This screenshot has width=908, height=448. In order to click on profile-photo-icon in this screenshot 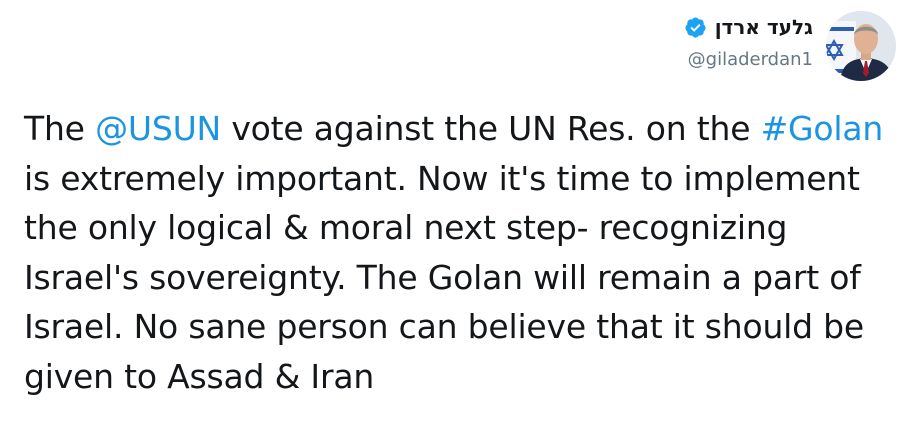, I will do `click(861, 46)`.